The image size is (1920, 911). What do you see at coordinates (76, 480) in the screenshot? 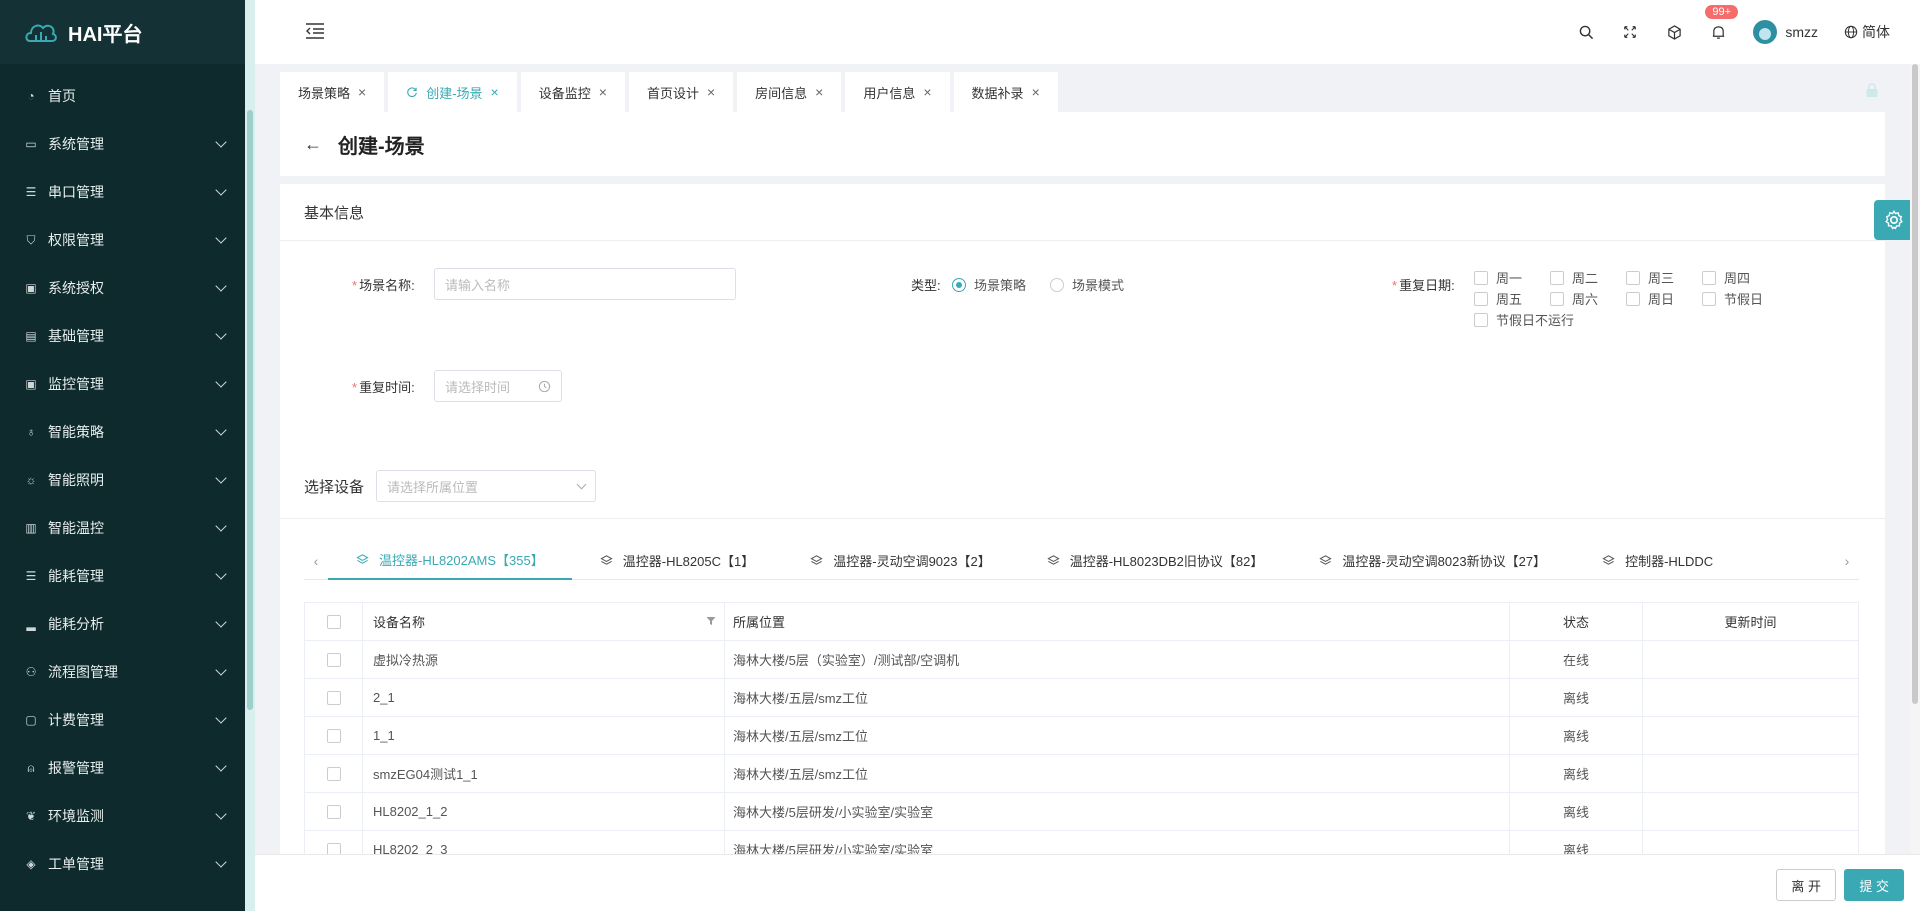
I see `sidebar-item-label: 智能照明` at bounding box center [76, 480].